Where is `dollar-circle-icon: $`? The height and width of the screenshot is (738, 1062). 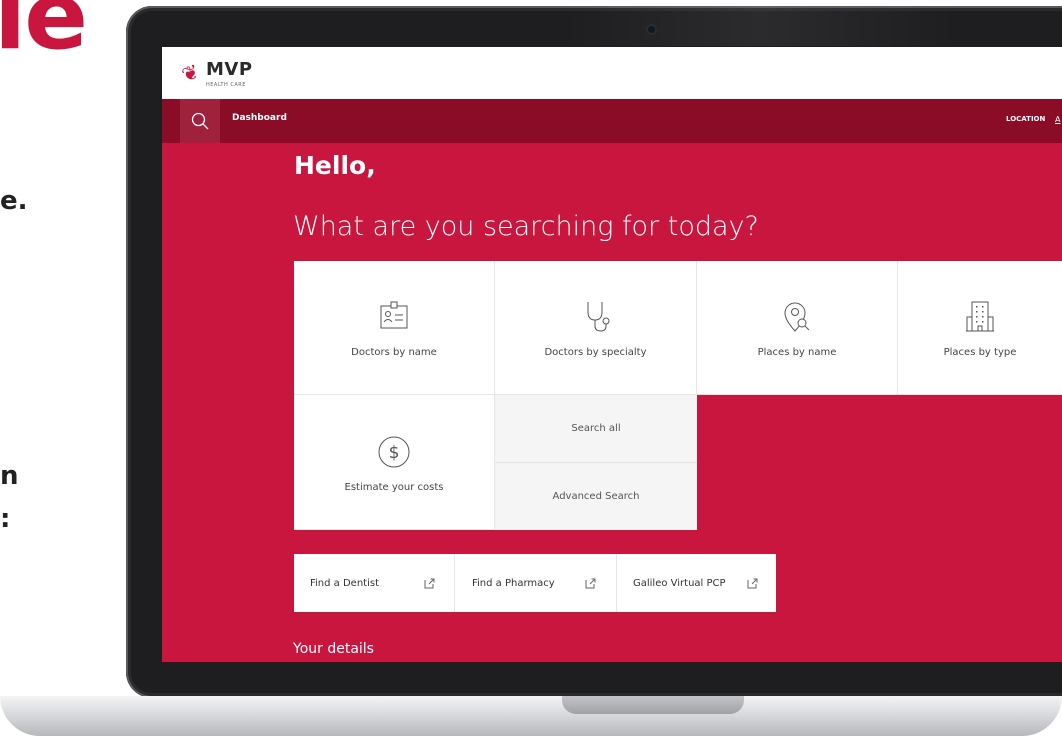 dollar-circle-icon: $ is located at coordinates (394, 451).